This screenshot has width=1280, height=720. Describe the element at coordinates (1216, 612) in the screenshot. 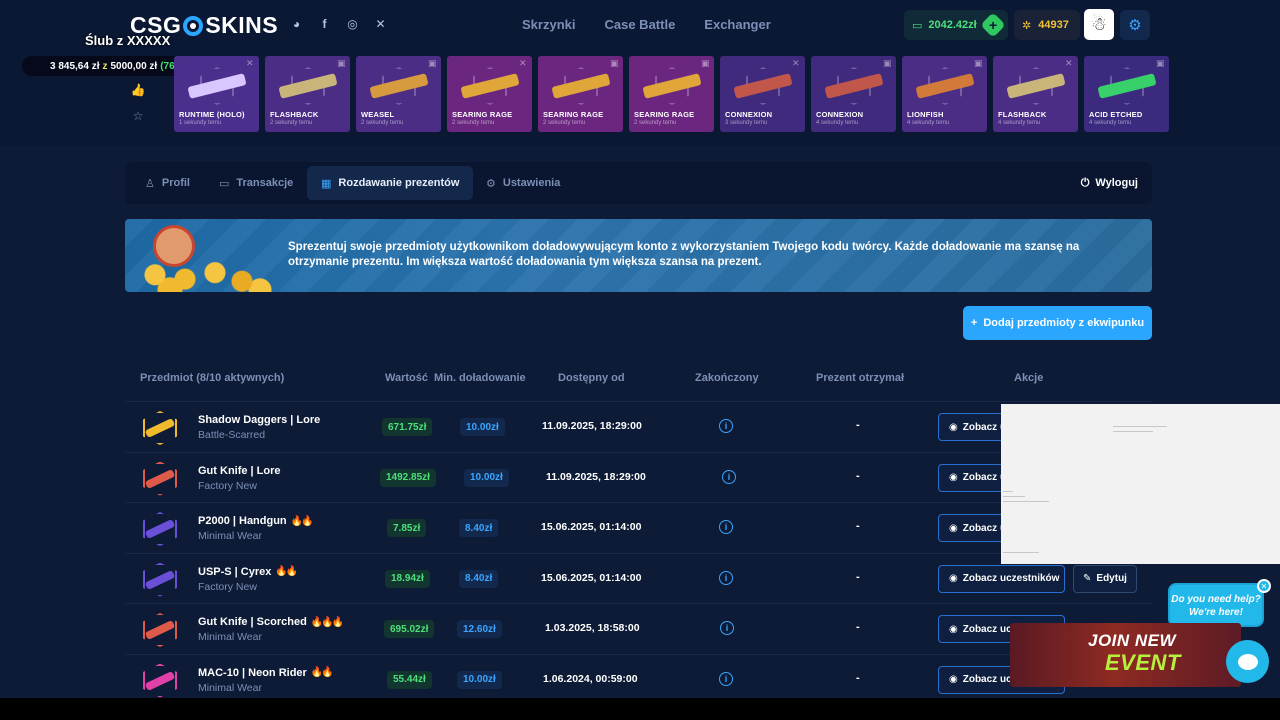

I see `help-line-2: We're here!` at that location.